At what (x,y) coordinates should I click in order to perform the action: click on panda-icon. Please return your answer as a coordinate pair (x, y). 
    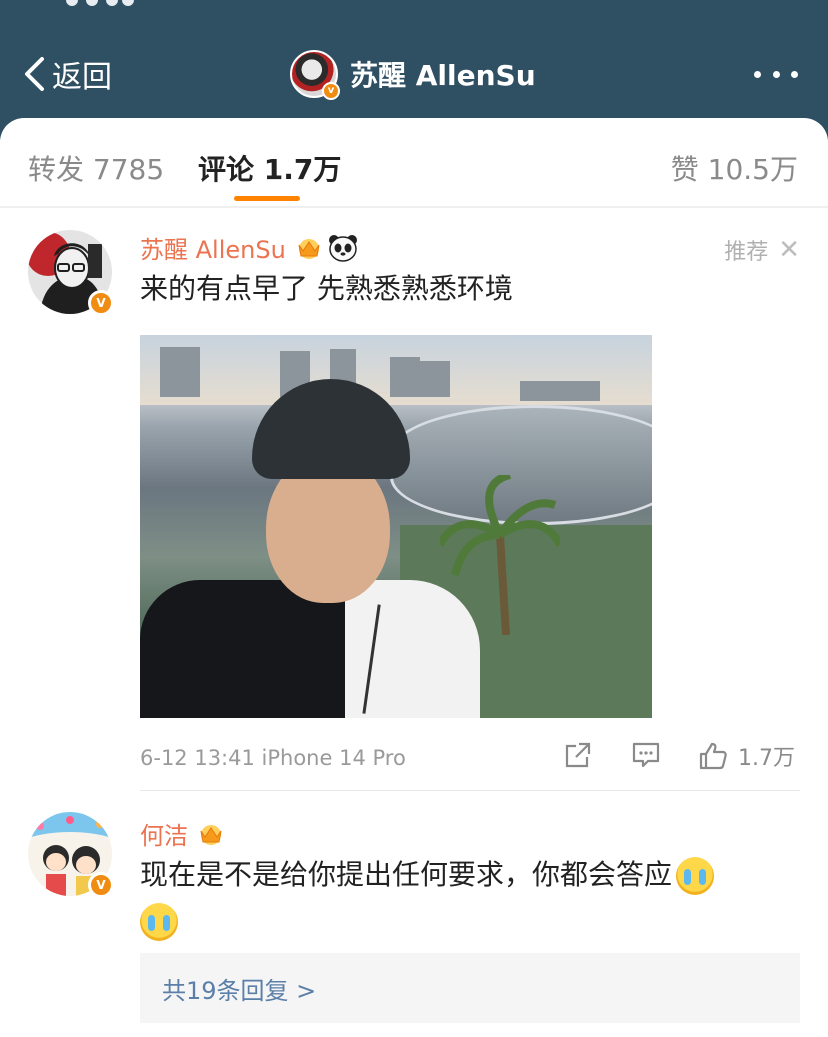
    Looking at the image, I should click on (343, 248).